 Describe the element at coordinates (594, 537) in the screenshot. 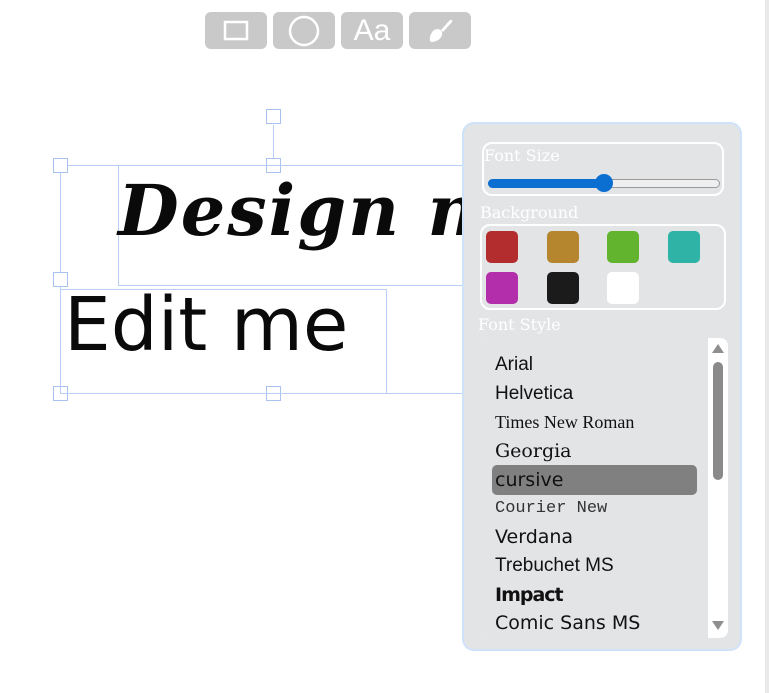

I see `font-option: Verdana` at that location.